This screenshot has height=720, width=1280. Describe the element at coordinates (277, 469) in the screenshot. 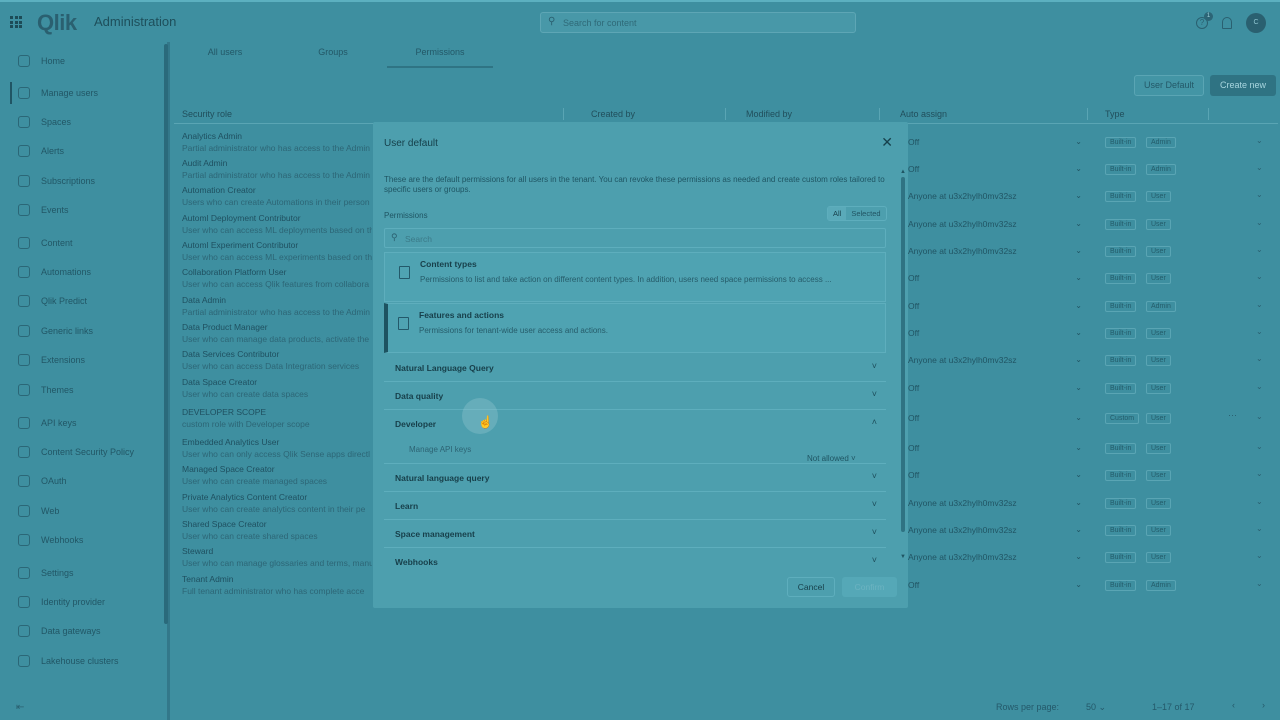

I see `role-name: Managed Space Creator` at that location.